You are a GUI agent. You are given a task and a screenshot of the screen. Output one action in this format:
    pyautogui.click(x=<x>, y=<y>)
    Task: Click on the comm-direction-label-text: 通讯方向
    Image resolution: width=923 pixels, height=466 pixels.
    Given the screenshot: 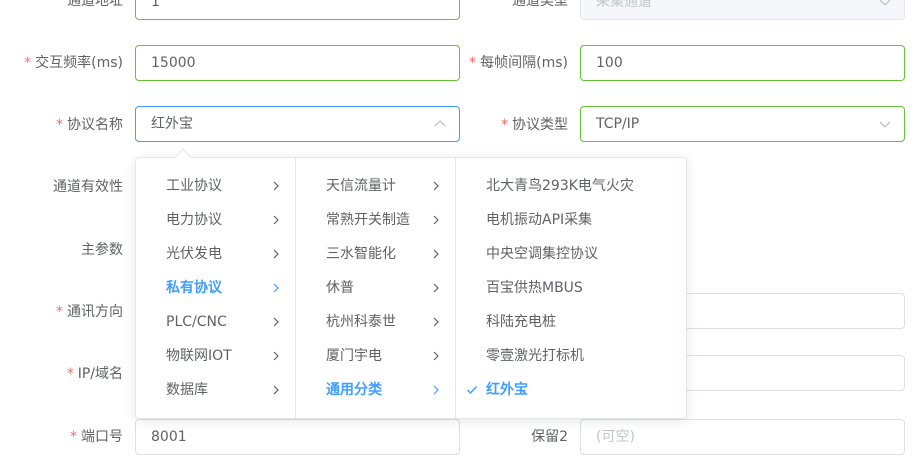 What is the action you would take?
    pyautogui.click(x=95, y=312)
    